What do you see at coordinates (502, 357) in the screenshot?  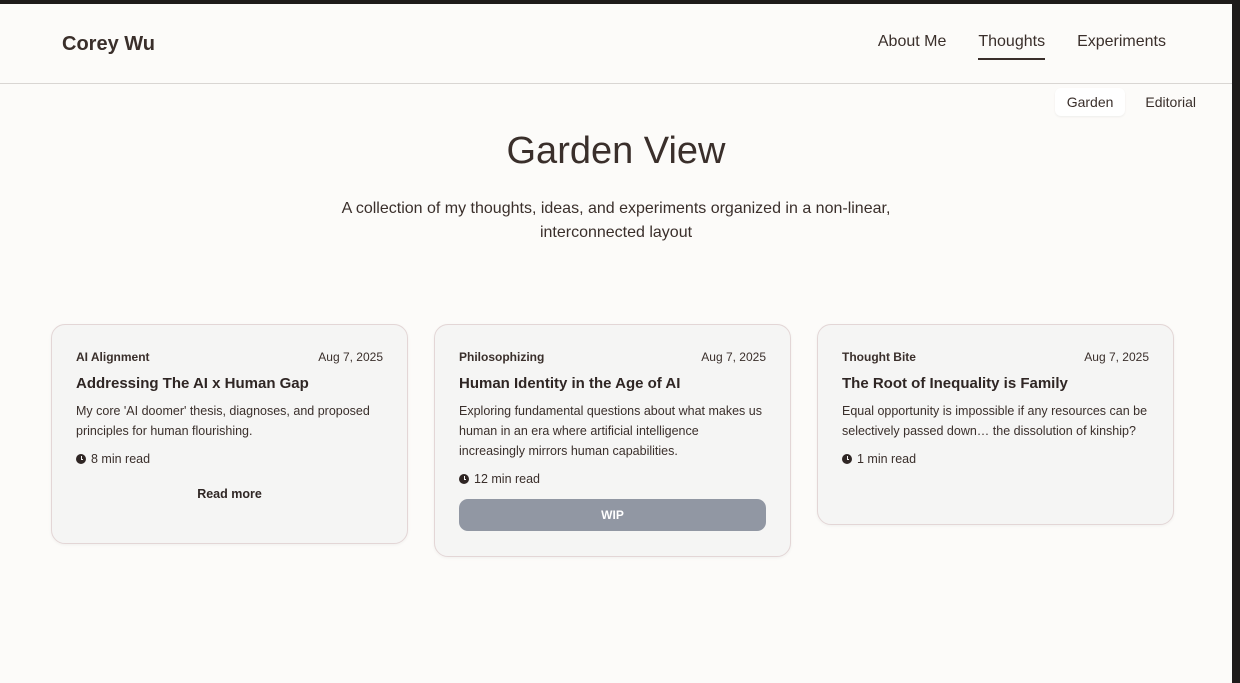 I see `card-category: Philosophizing` at bounding box center [502, 357].